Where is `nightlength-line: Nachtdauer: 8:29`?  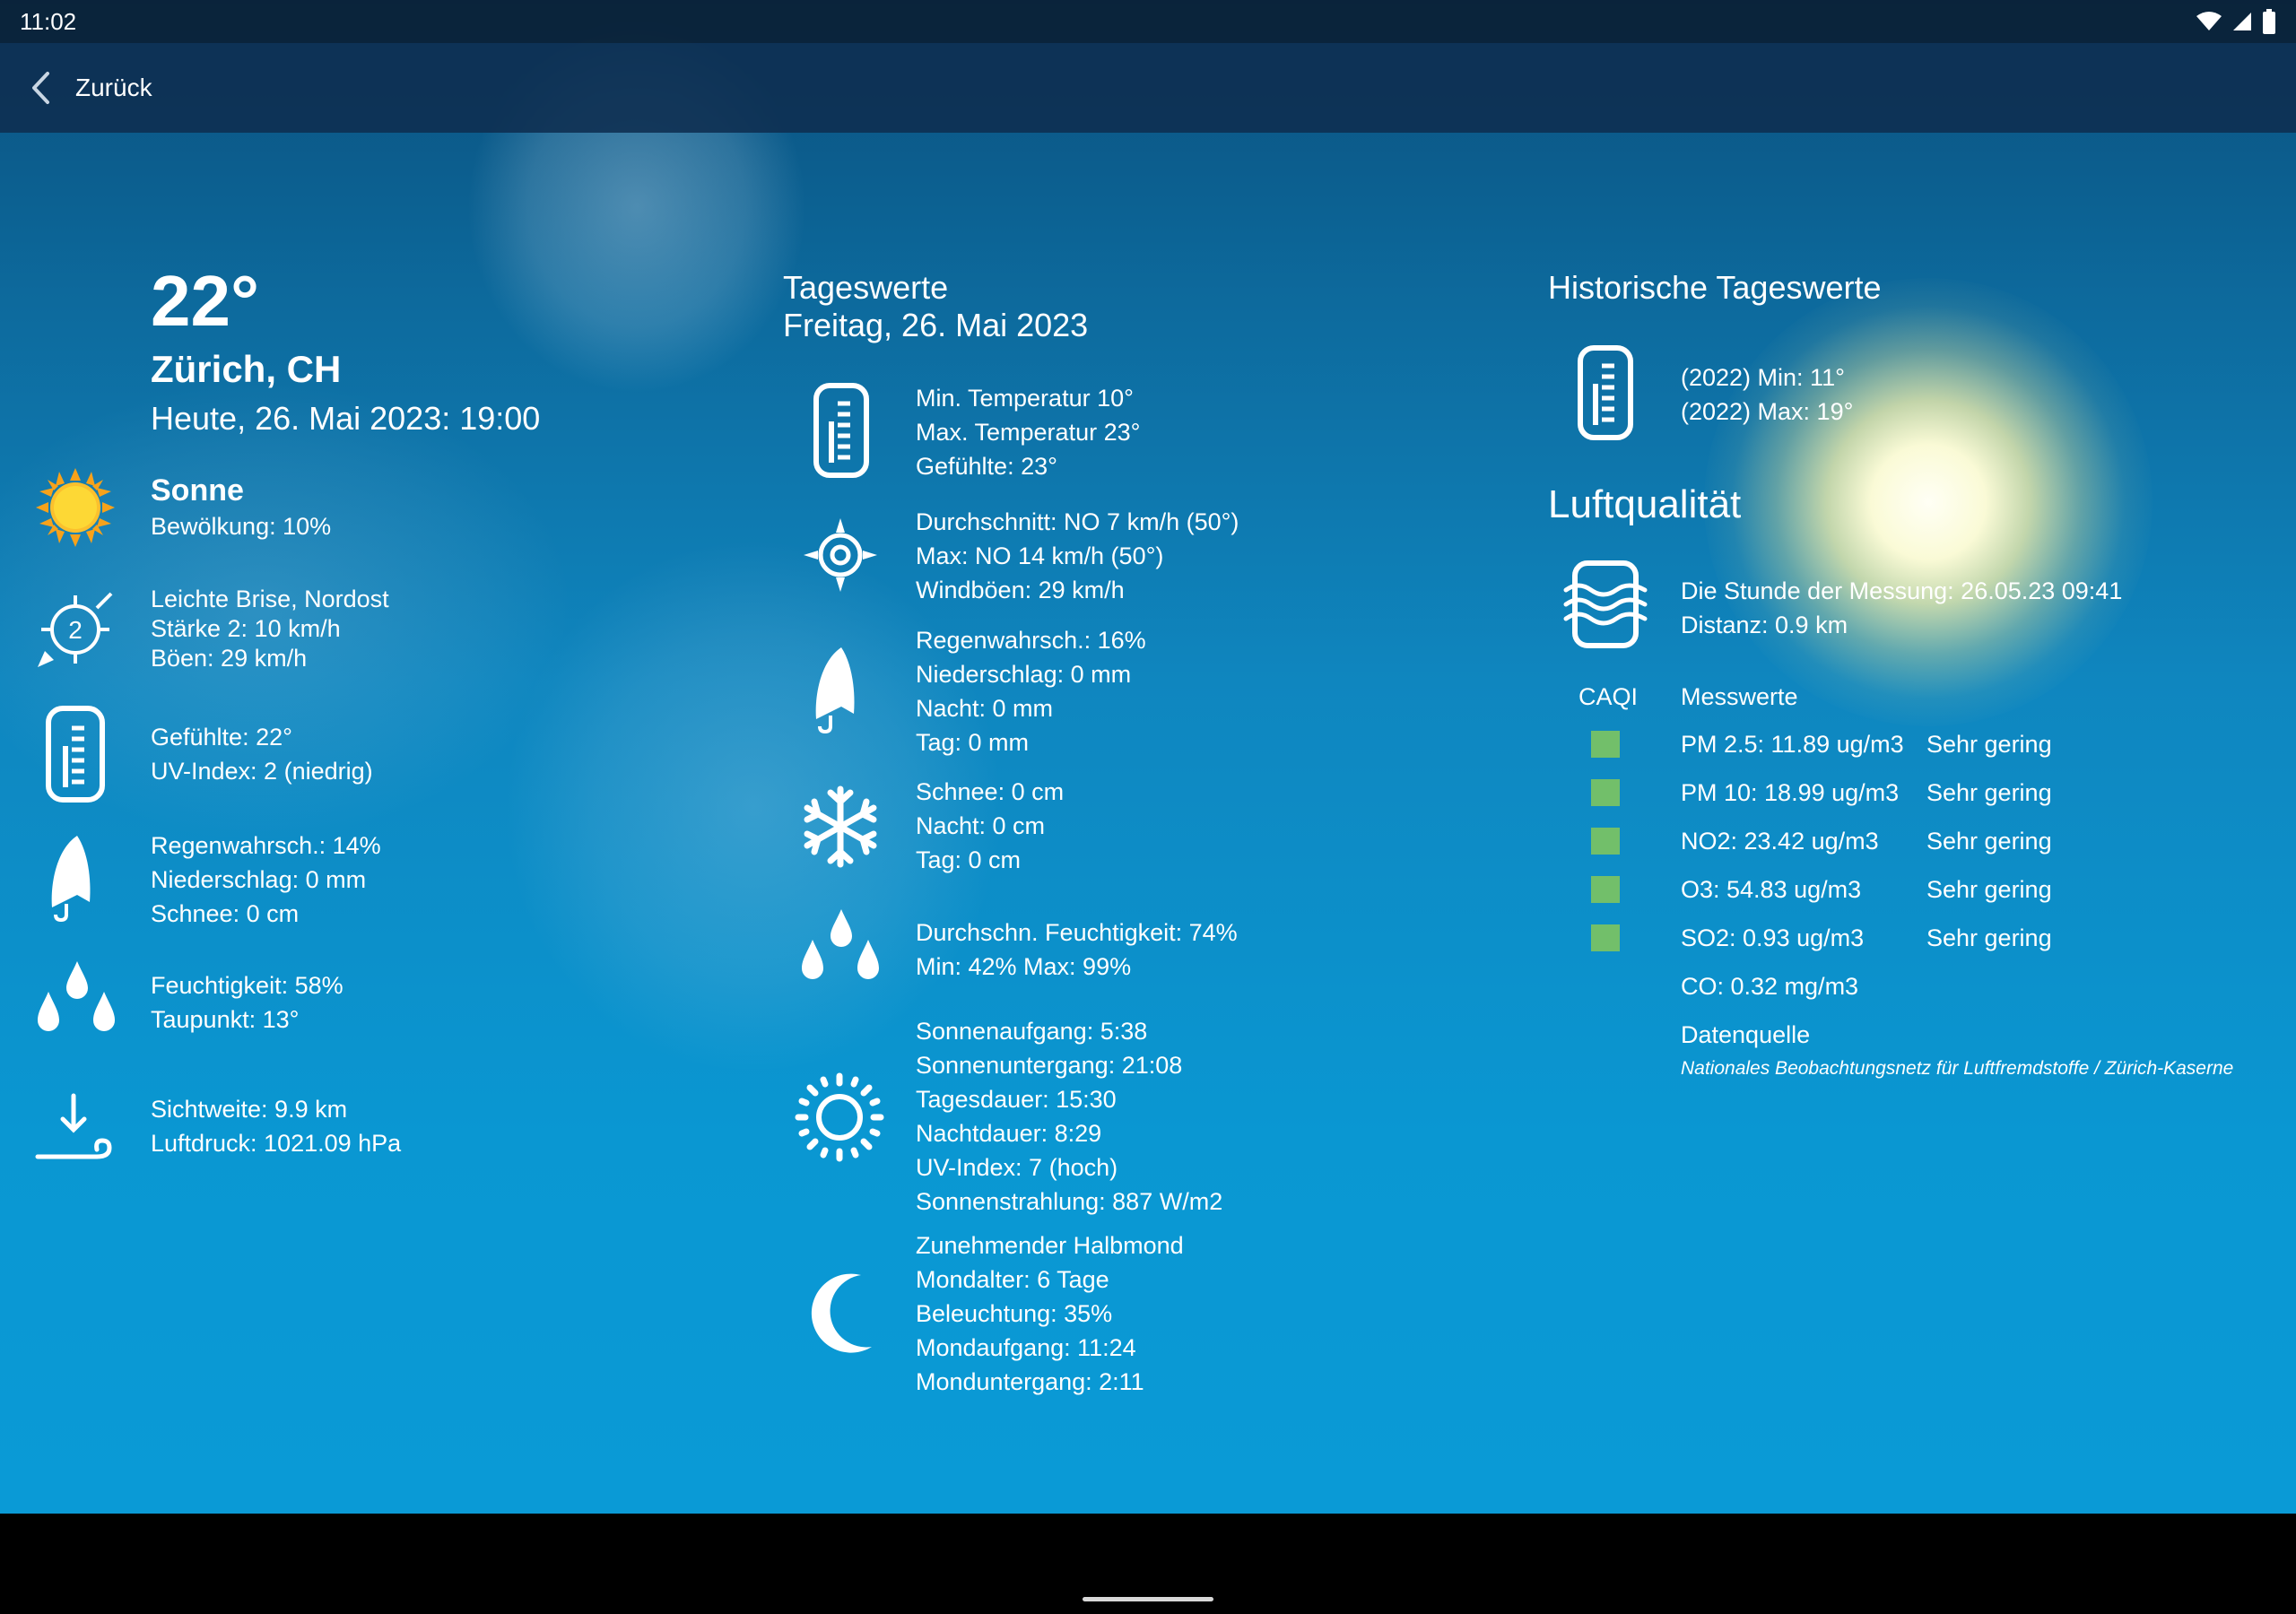
nightlength-line: Nachtdauer: 8:29 is located at coordinates (1009, 1133).